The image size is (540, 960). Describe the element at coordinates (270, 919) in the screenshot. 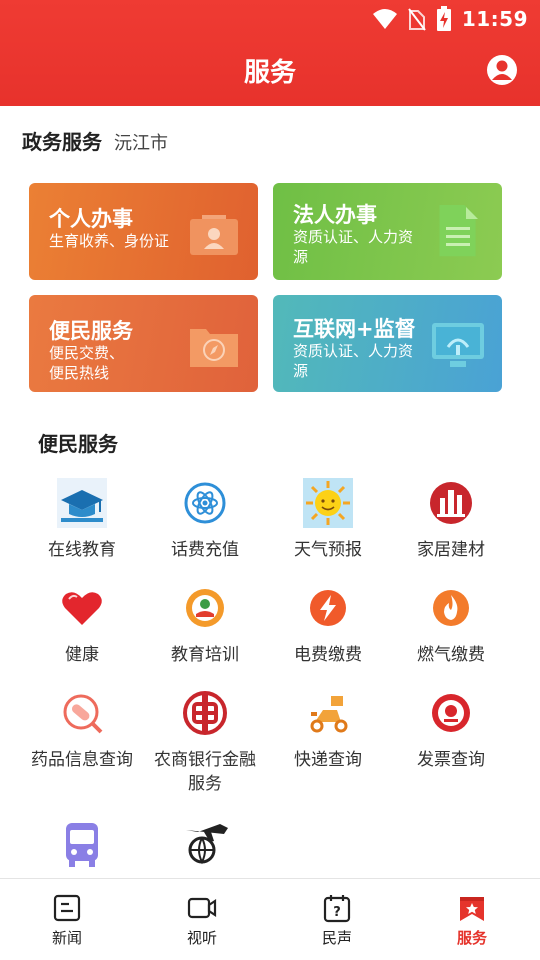

I see `bottom-navigation: 新闻 视听 ? 民声 服务` at that location.